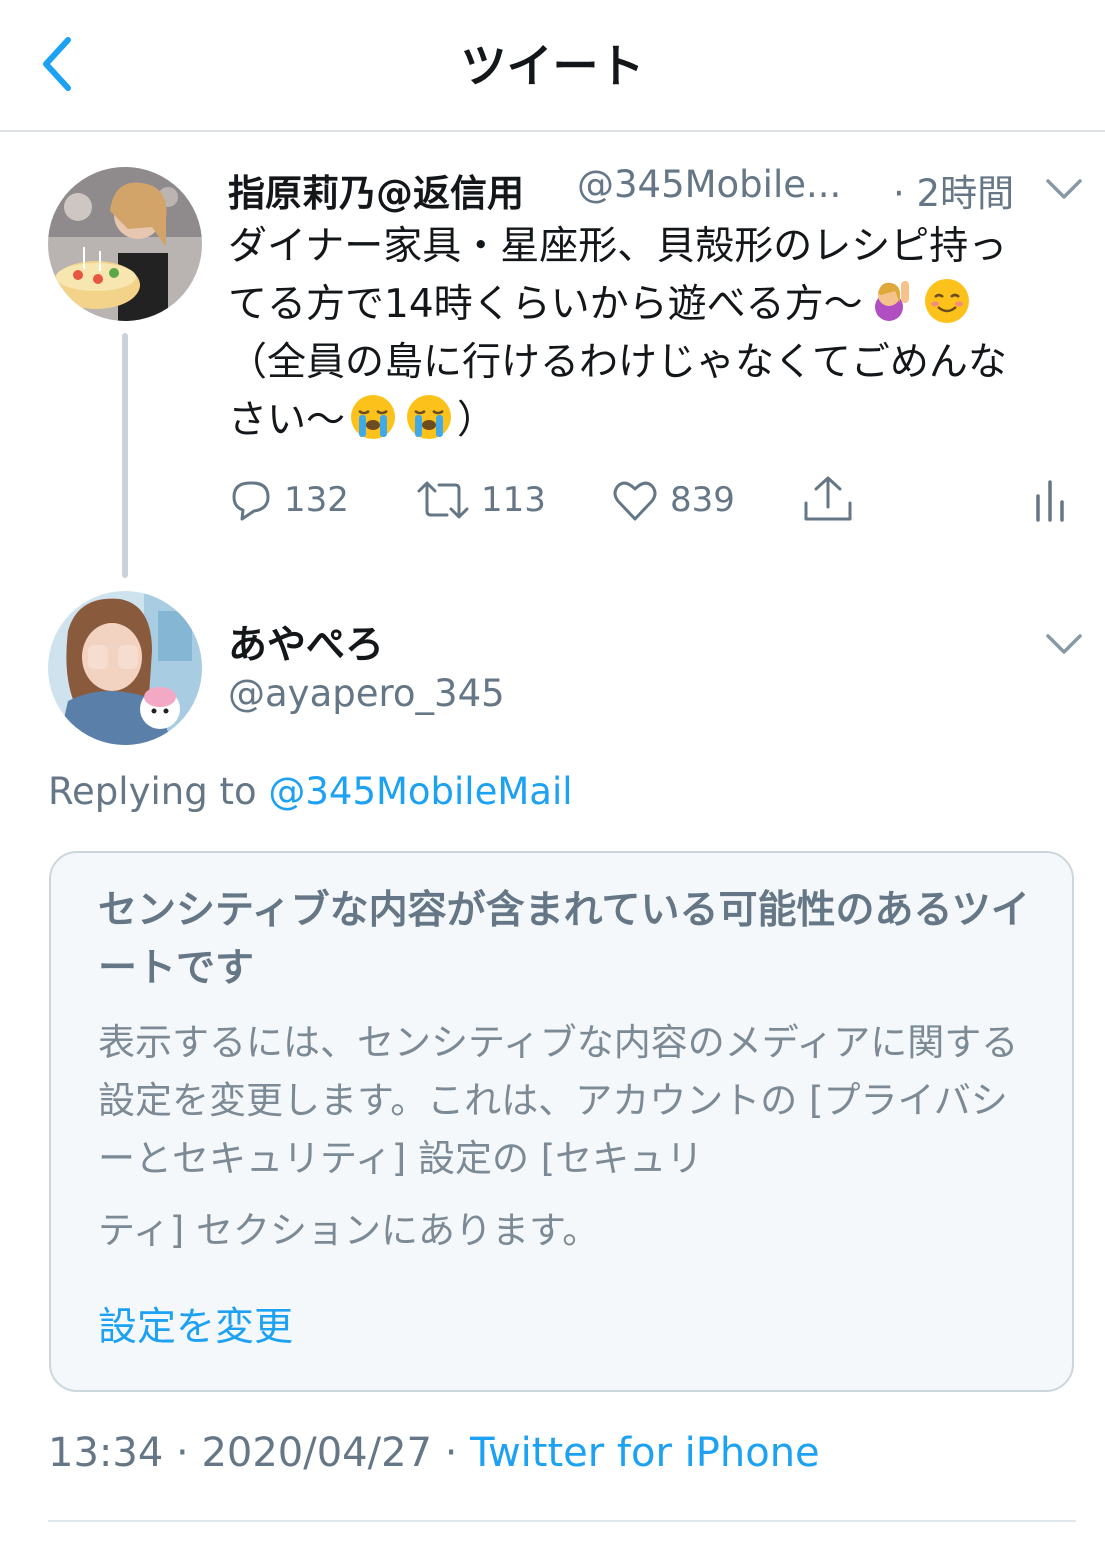 The height and width of the screenshot is (1550, 1105). Describe the element at coordinates (891, 301) in the screenshot. I see `raising-hand-emoji-icon` at that location.